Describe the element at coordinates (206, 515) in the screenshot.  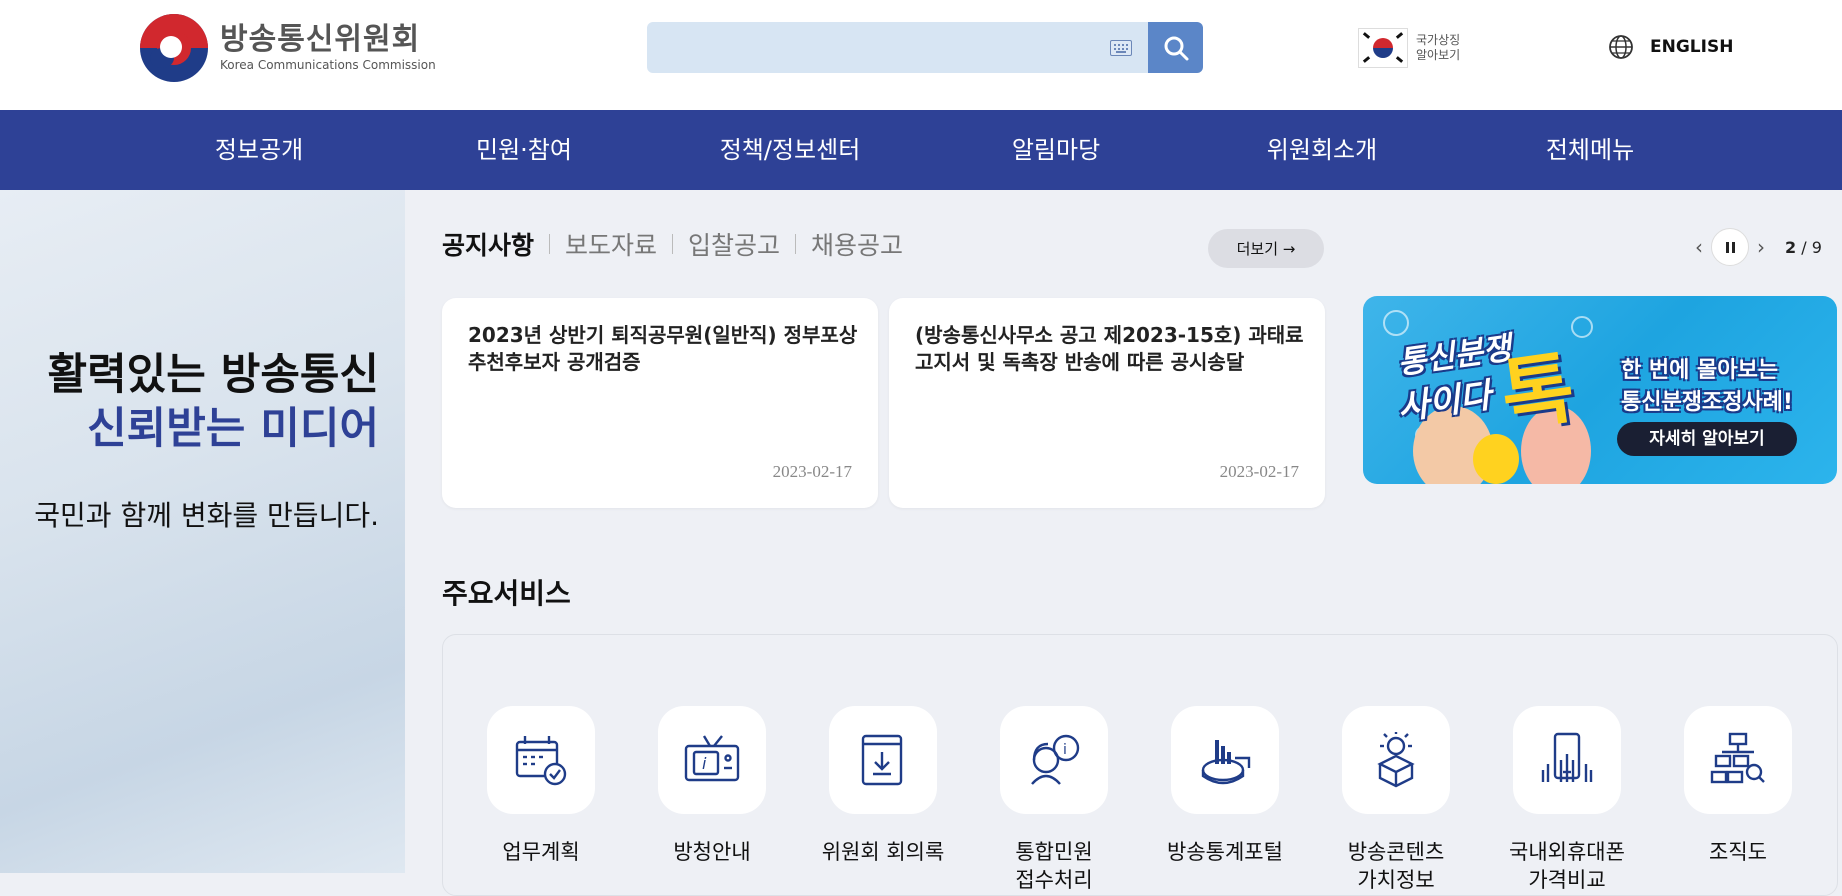
I see `hero-subtext: 국민과 함께 변화를 만듭니다.` at that location.